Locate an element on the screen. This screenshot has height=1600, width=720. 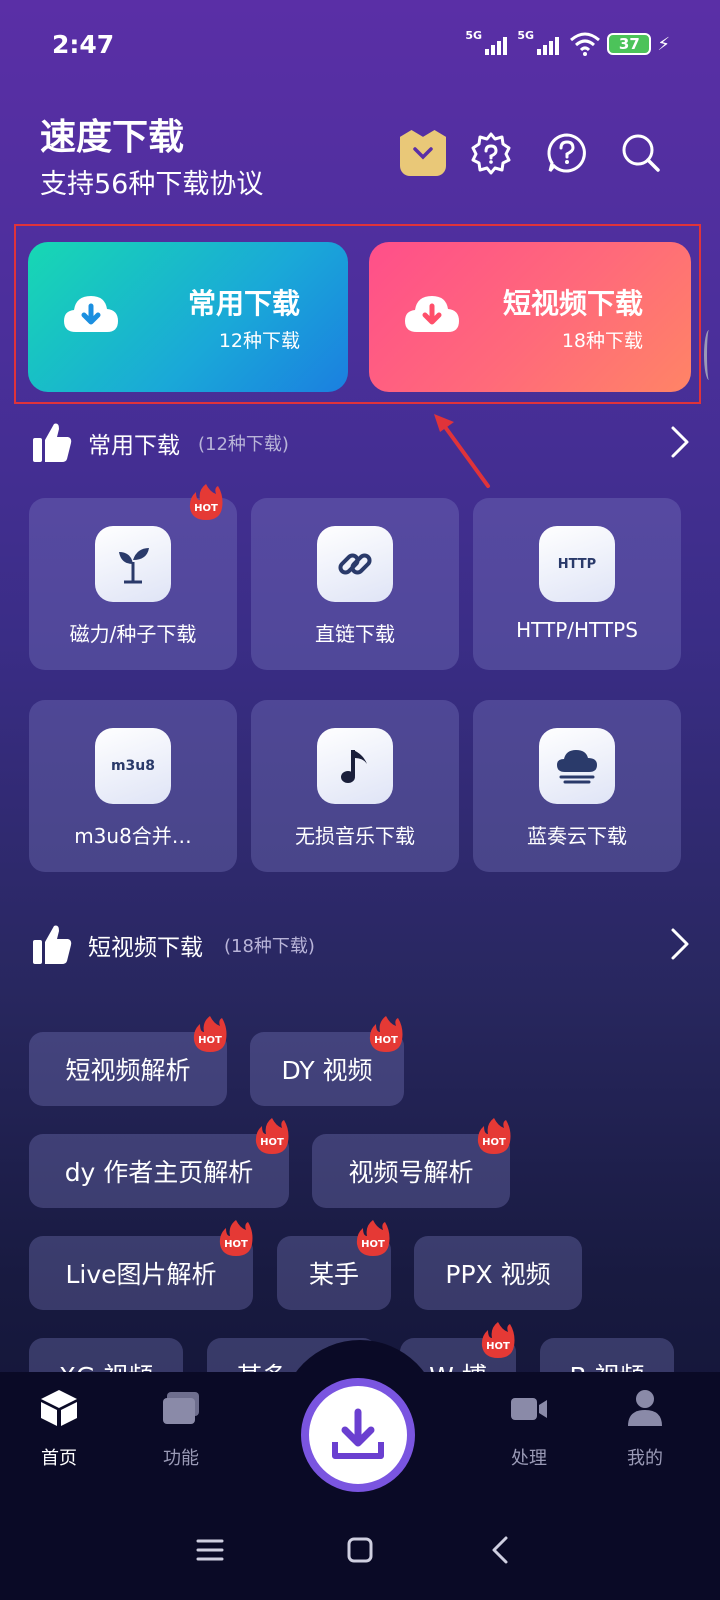
app-subtitle: 支持56种下载协议 is located at coordinates (152, 184).